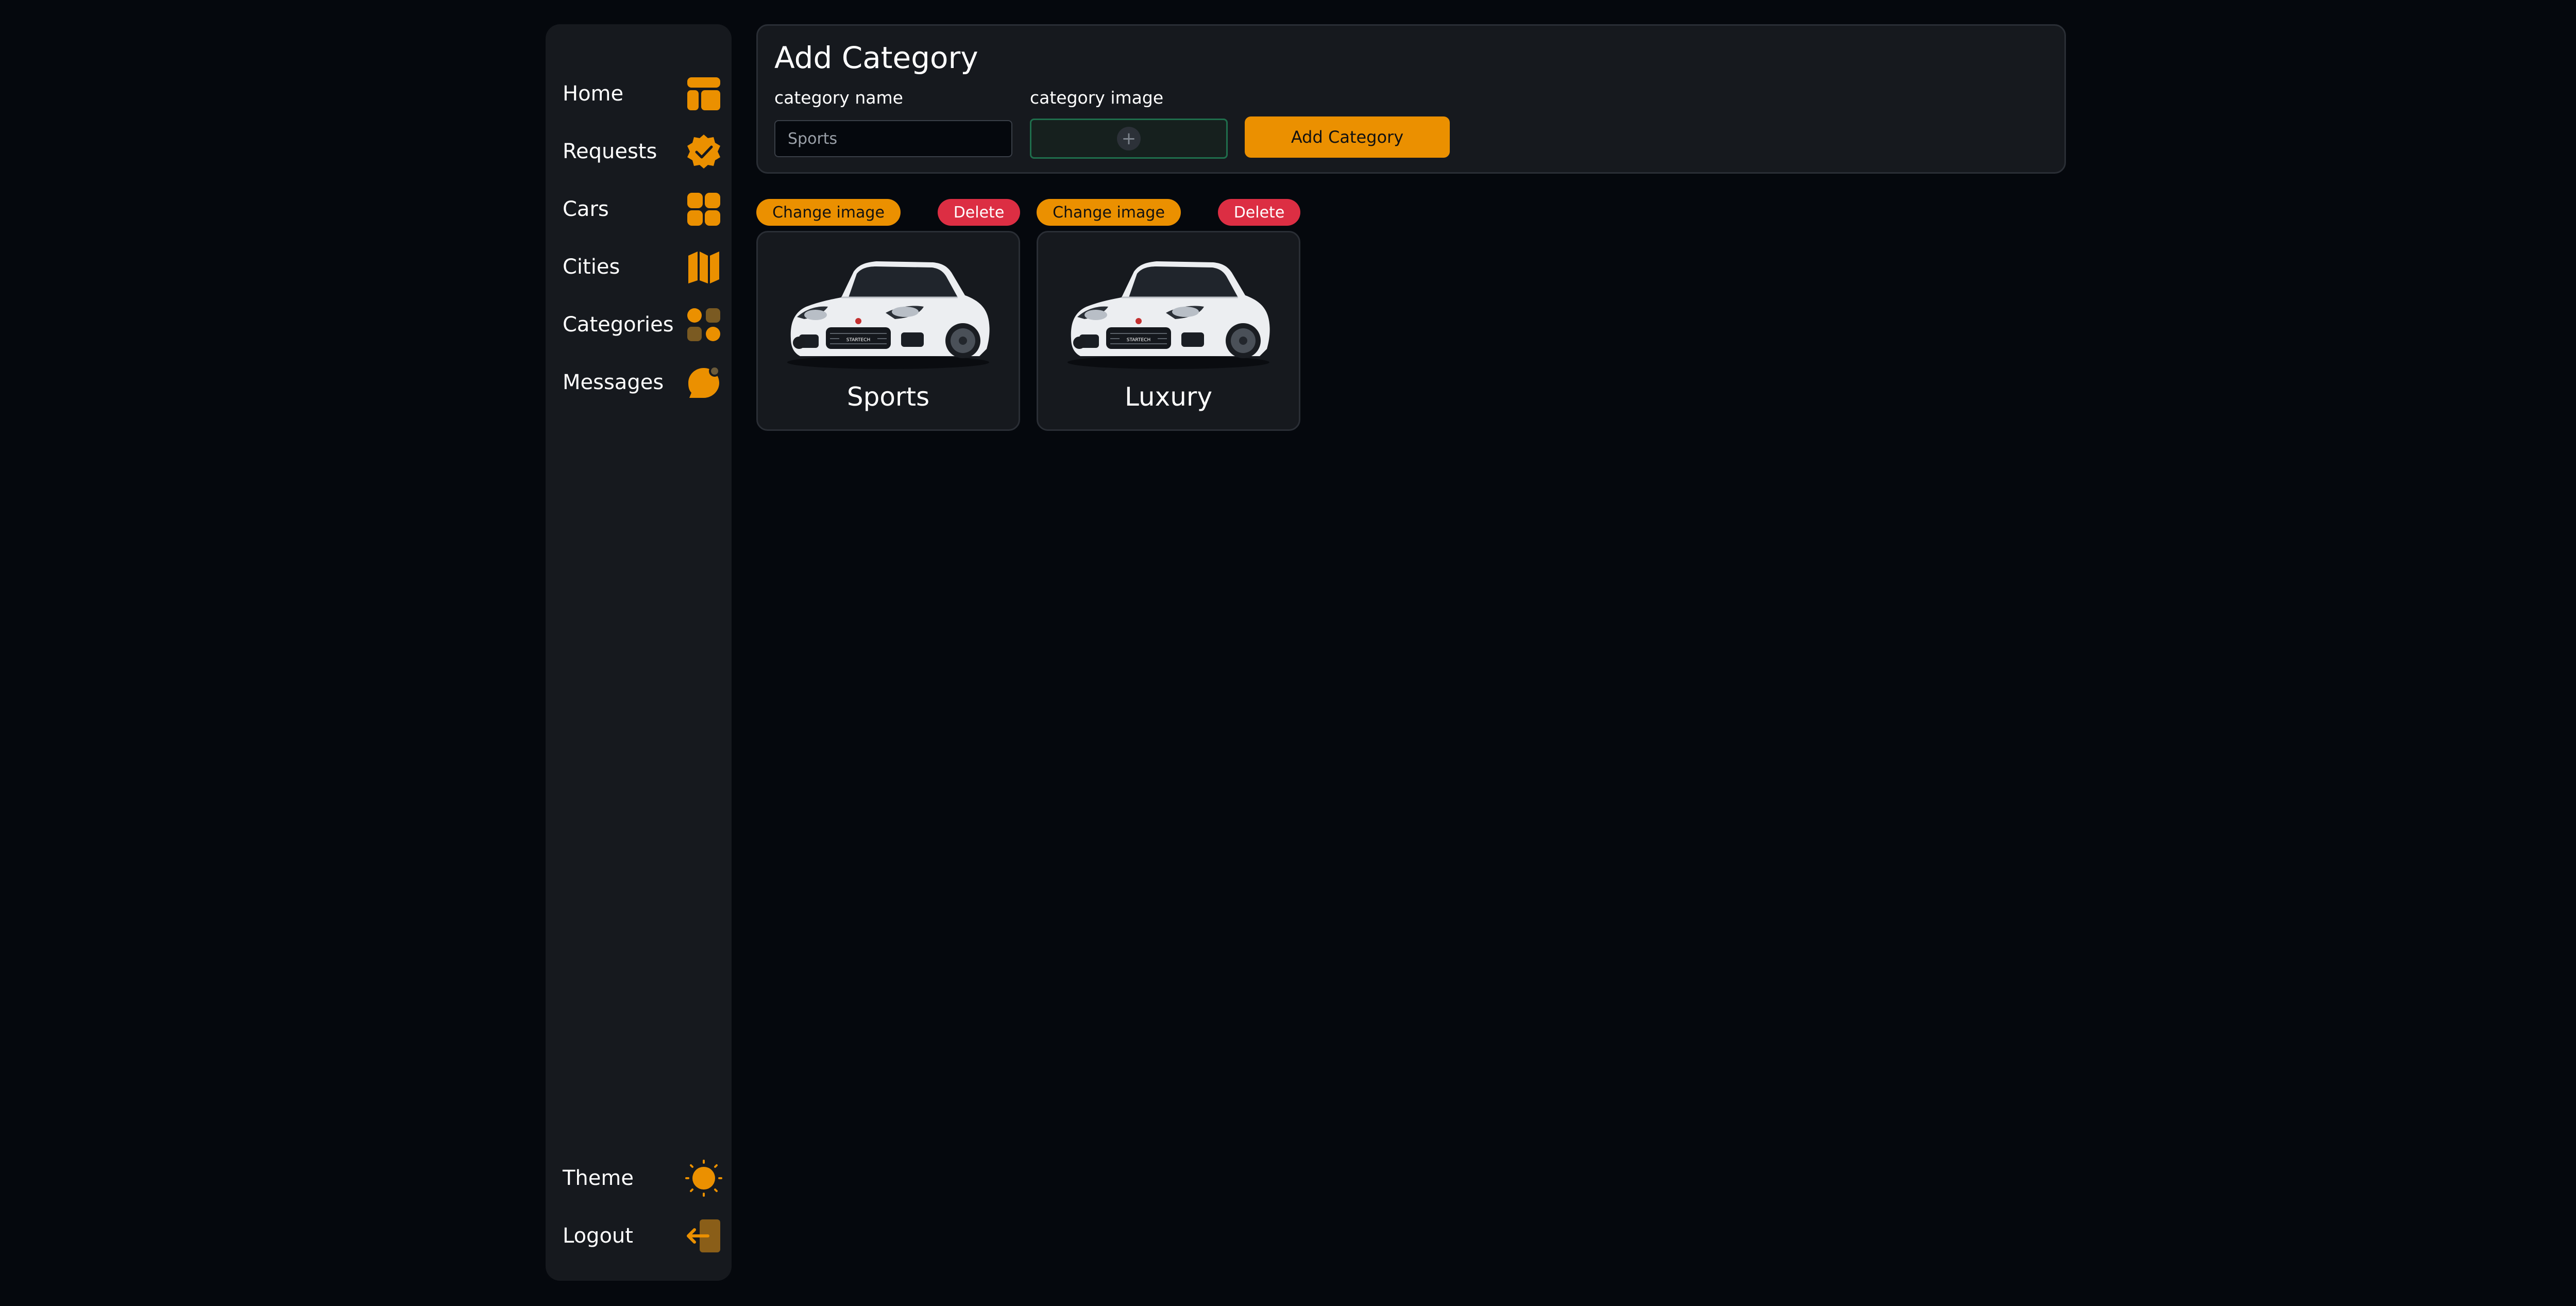 The image size is (2576, 1306). Describe the element at coordinates (1168, 397) in the screenshot. I see `category-name: Luxury` at that location.